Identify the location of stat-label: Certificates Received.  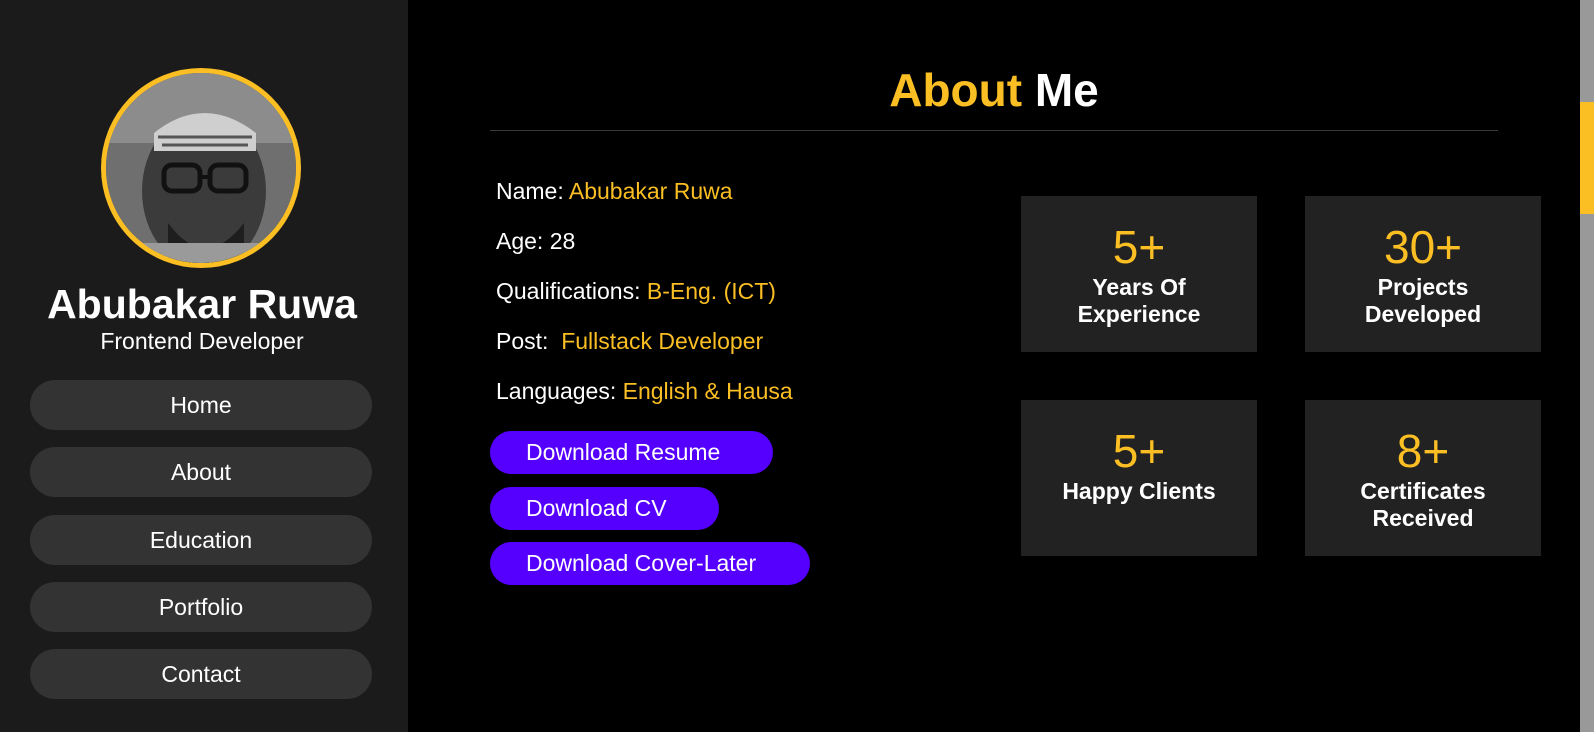
(1423, 504).